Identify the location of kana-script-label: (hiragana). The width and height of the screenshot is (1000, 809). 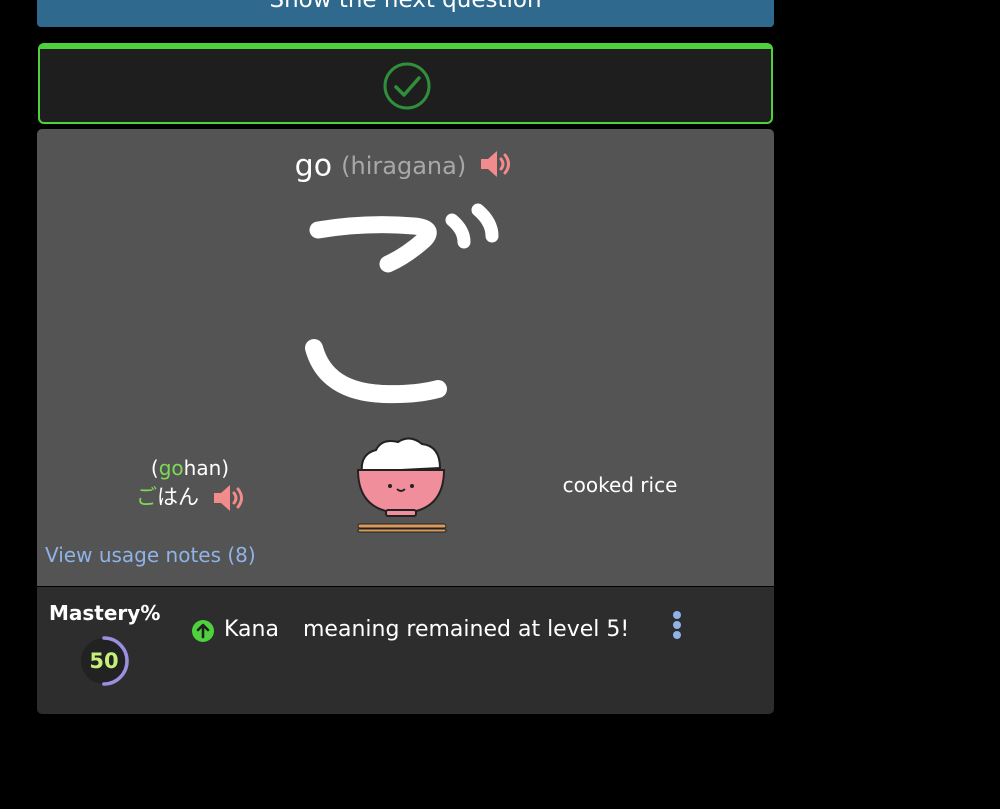
(404, 166).